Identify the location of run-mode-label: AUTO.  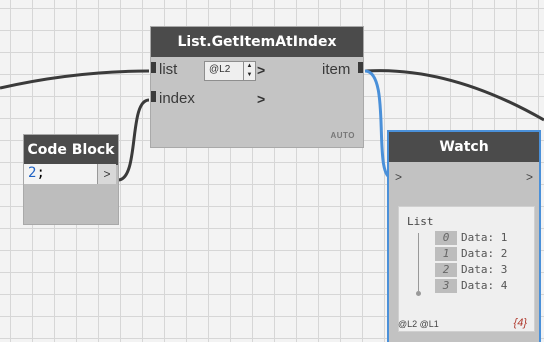
(342, 135).